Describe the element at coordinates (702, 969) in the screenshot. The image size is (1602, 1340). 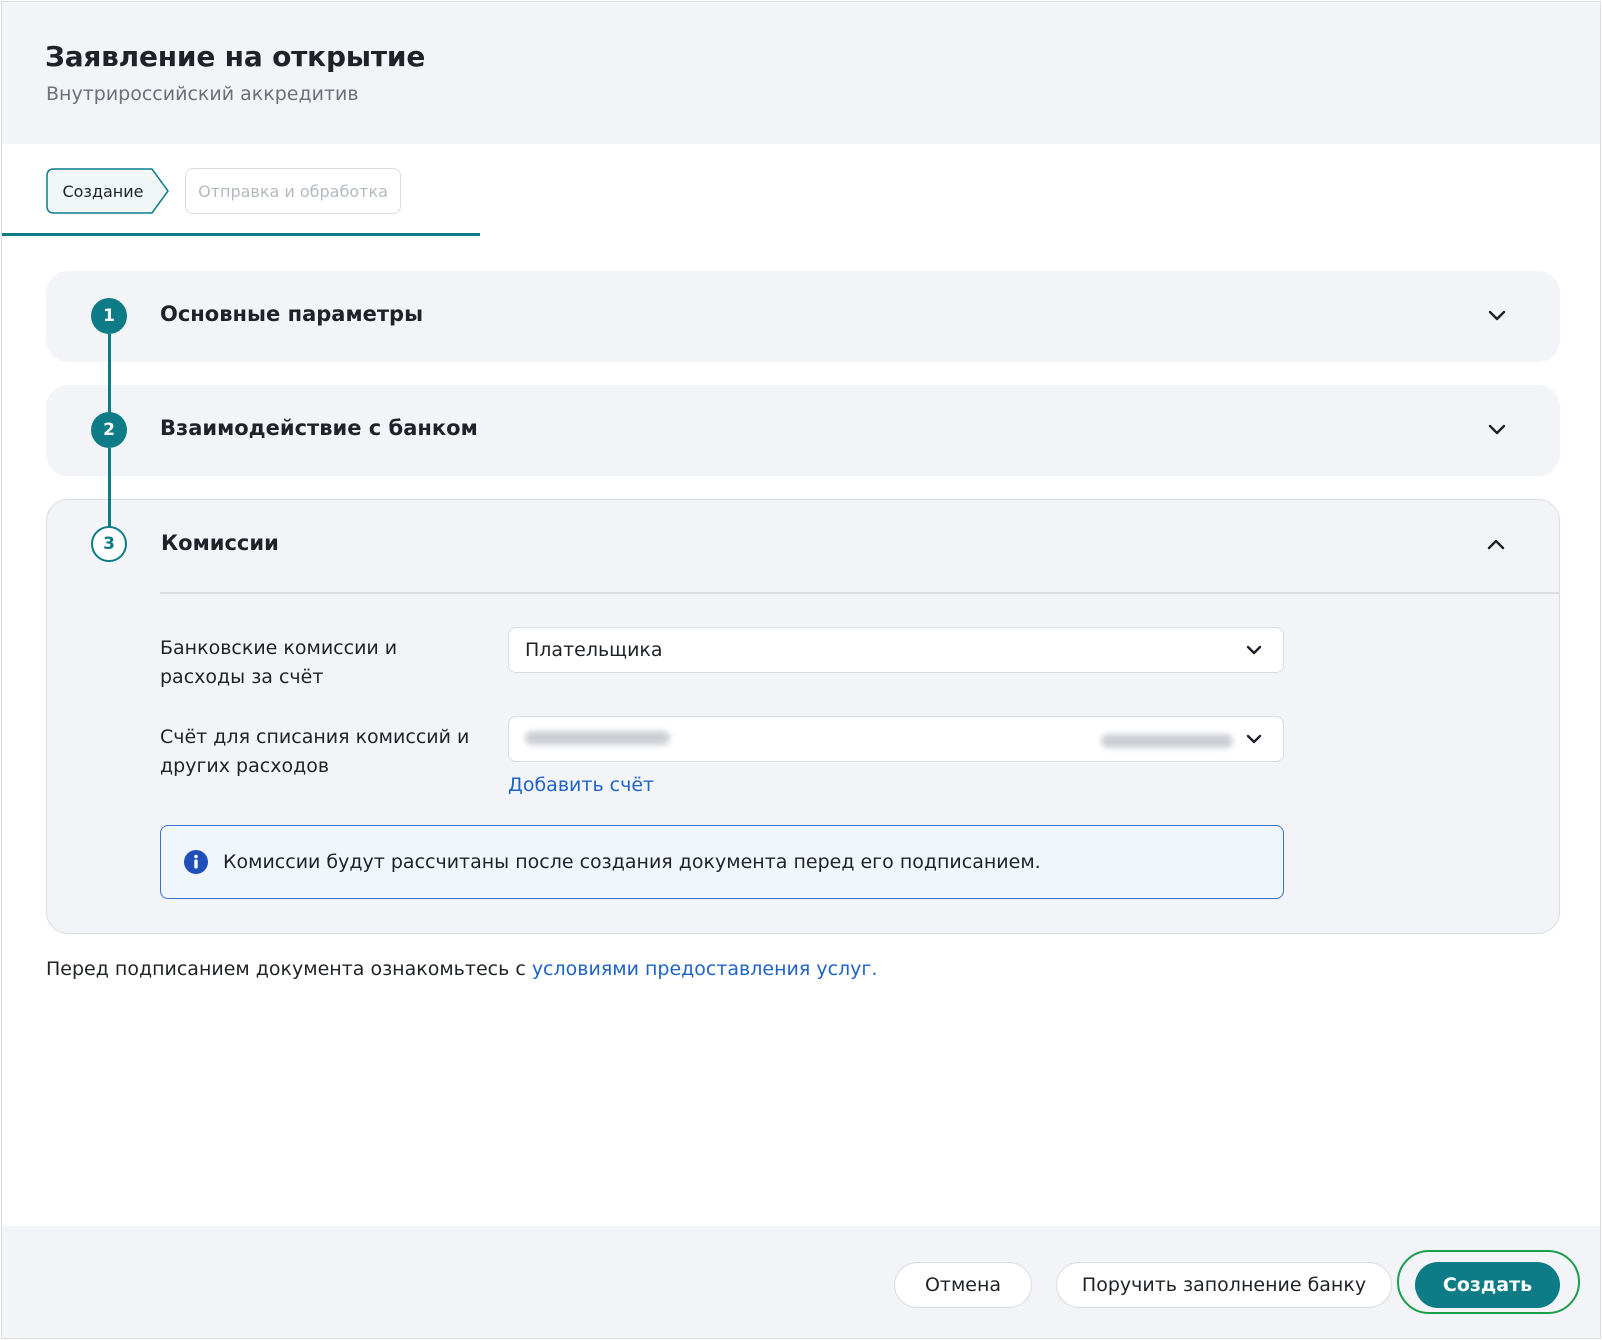
I see `terms-link: условиями предоставления услуг` at that location.